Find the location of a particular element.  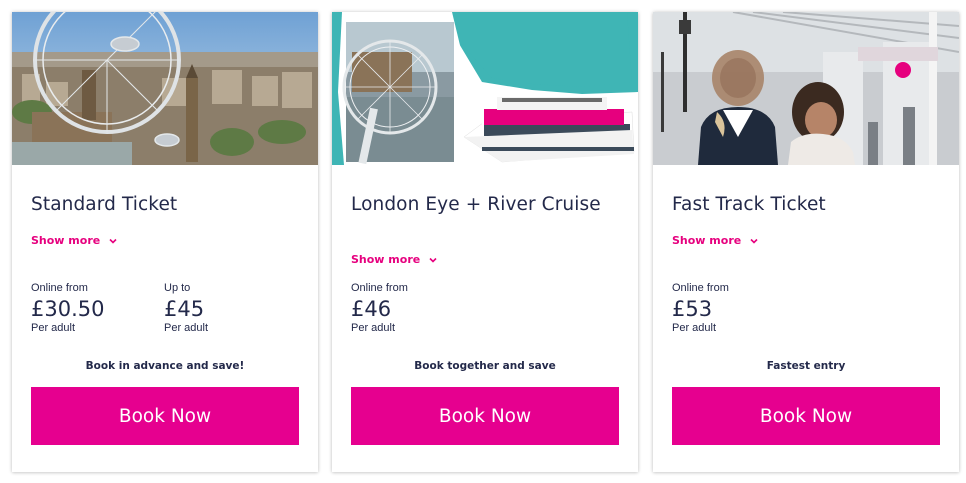

price-up-to: Up to £45 Per adult is located at coordinates (186, 308).